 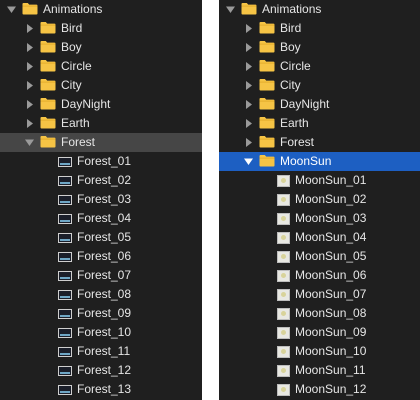 I want to click on folder-item: Forest, so click(x=319, y=142).